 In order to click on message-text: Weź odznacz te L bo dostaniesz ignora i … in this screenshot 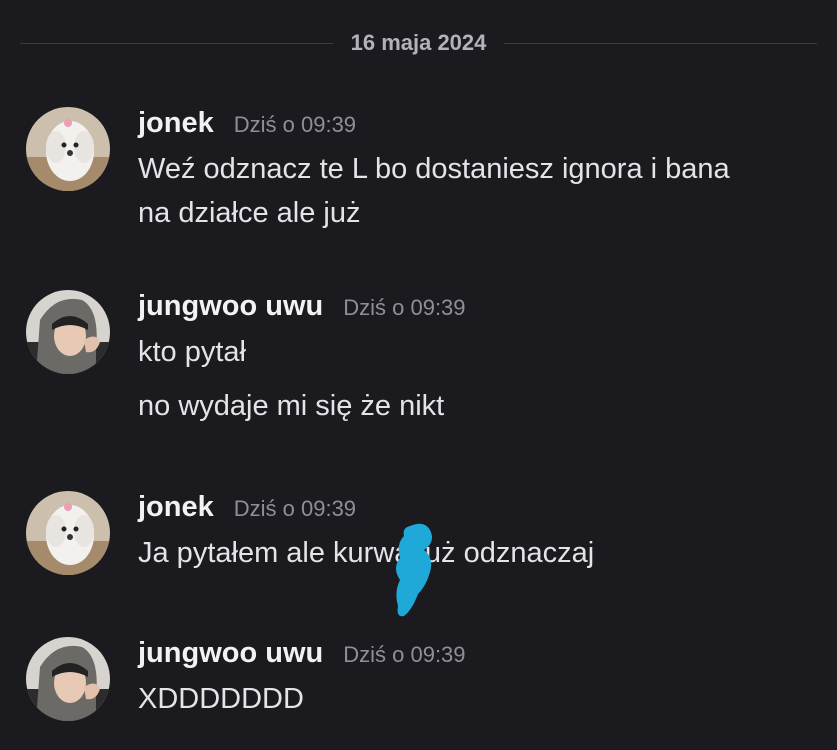, I will do `click(434, 169)`.